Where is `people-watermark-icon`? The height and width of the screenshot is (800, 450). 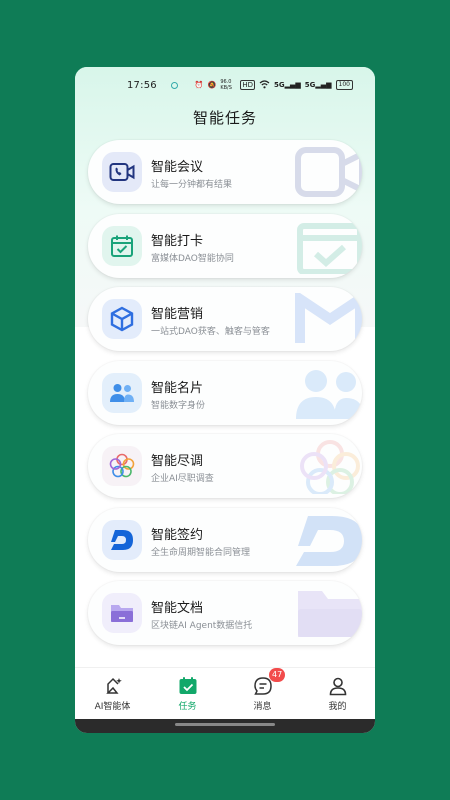 people-watermark-icon is located at coordinates (329, 394).